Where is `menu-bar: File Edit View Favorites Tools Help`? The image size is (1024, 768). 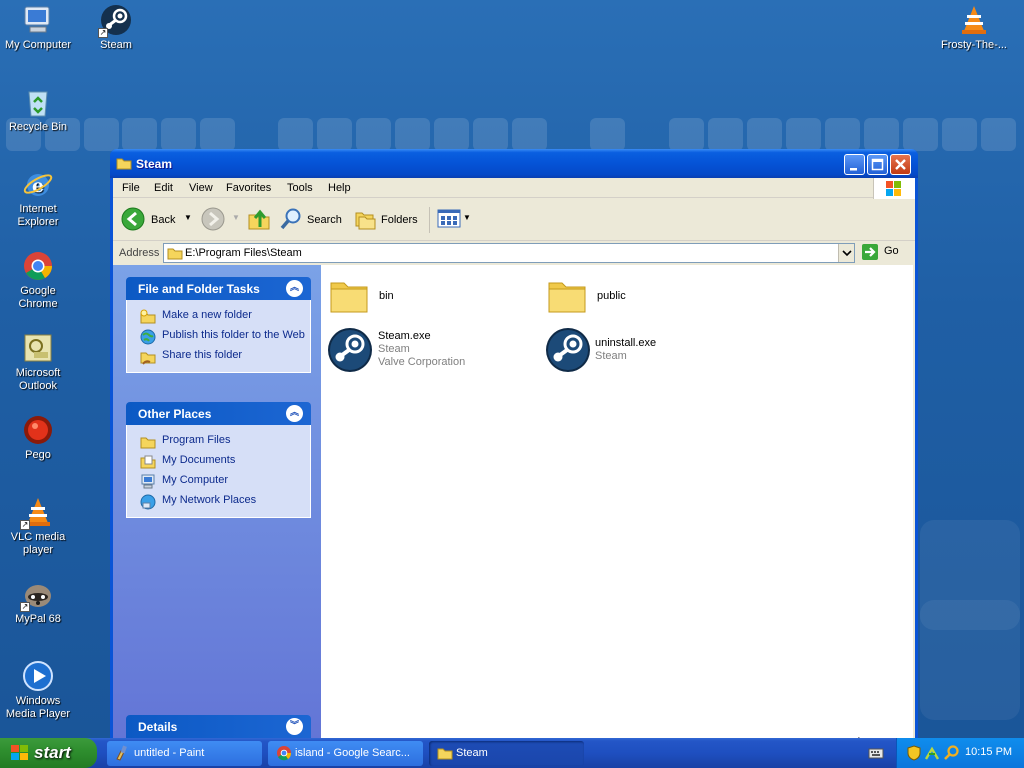 menu-bar: File Edit View Favorites Tools Help is located at coordinates (514, 188).